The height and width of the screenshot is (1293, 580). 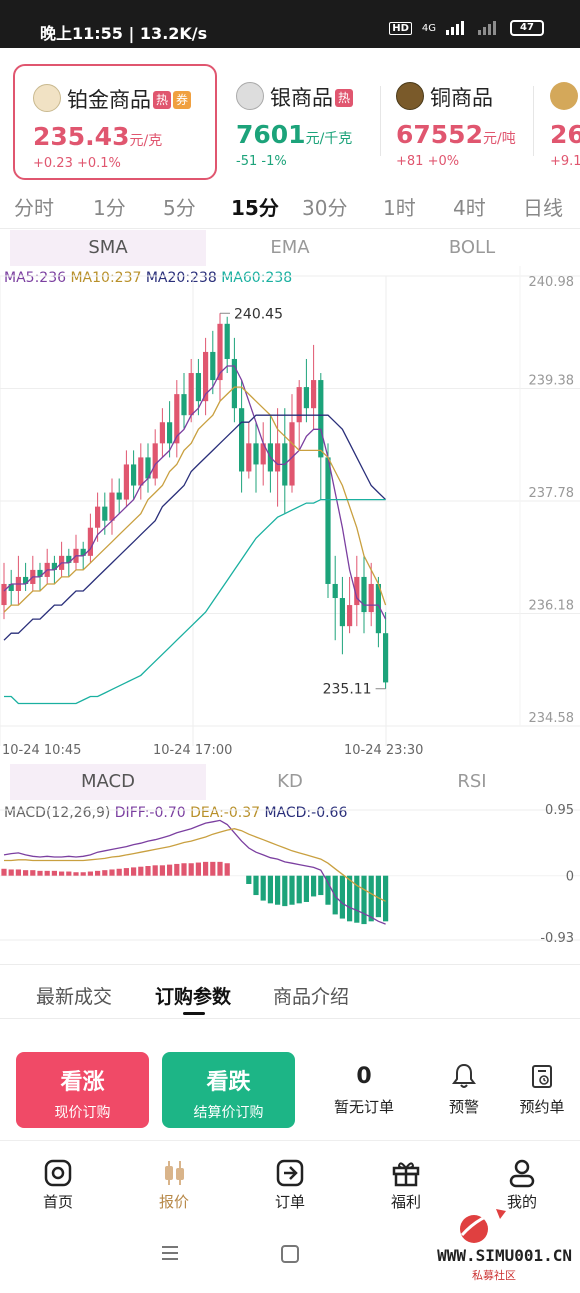 What do you see at coordinates (290, 24) in the screenshot?
I see `status-bar: 晚上11:55 | 13.2K/s HD 4G 47` at bounding box center [290, 24].